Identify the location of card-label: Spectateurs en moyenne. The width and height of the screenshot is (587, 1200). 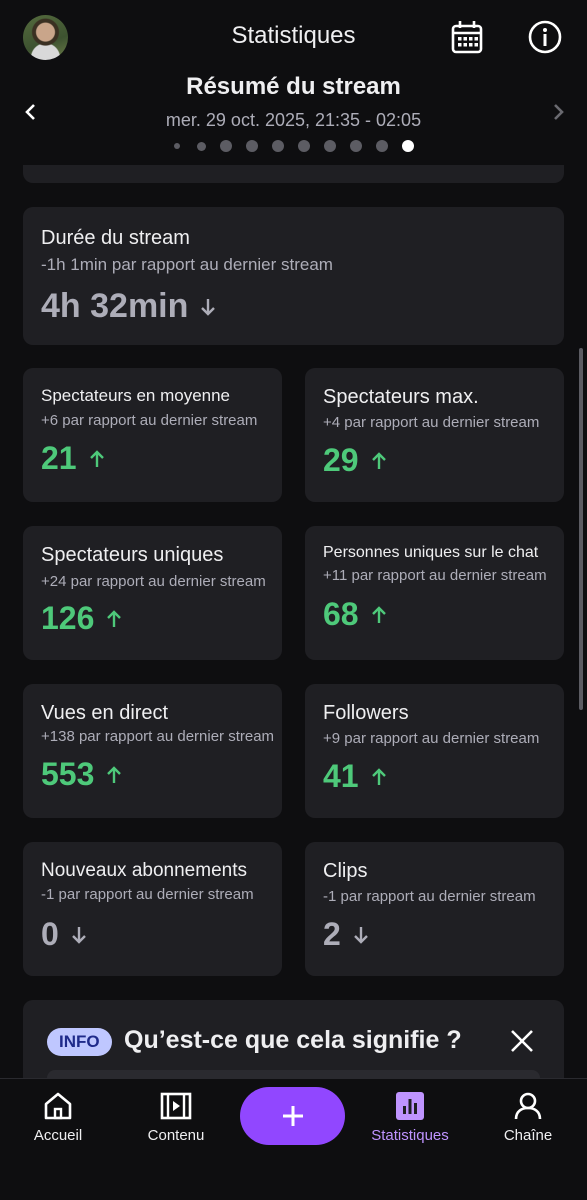
(136, 395).